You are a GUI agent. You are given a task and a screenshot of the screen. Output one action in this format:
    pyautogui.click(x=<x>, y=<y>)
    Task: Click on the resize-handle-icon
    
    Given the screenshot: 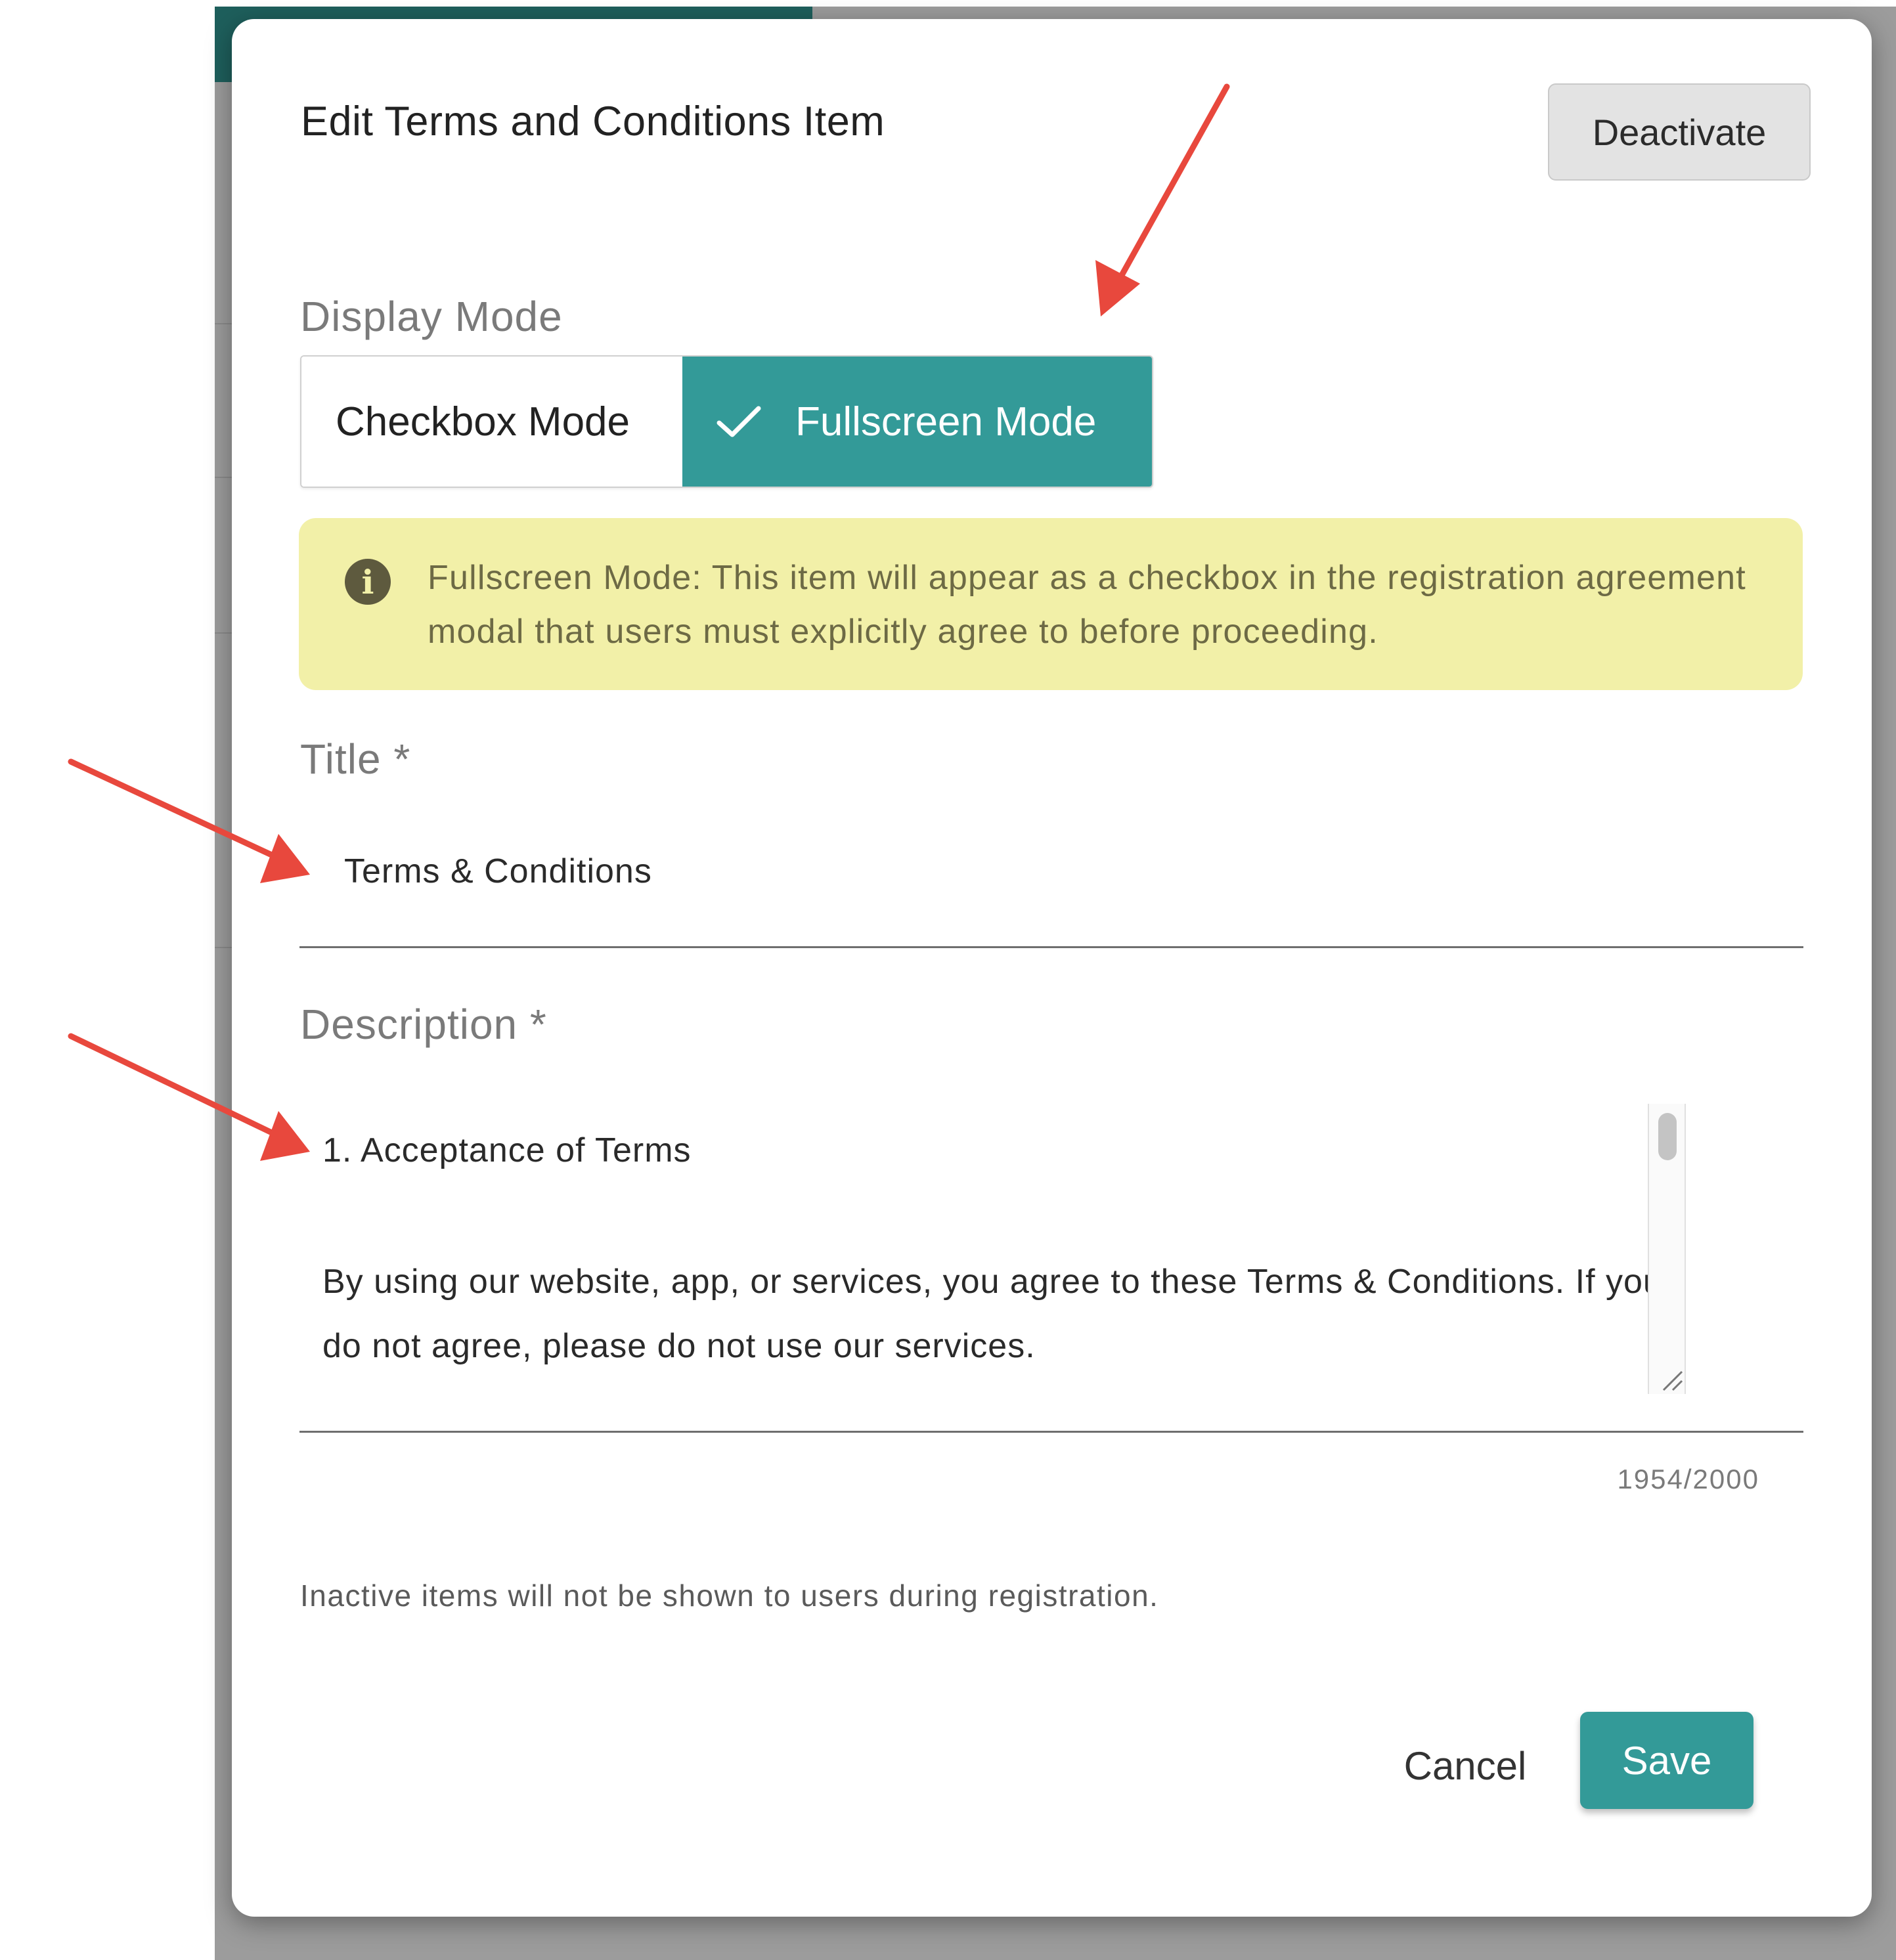 What is the action you would take?
    pyautogui.click(x=1667, y=1375)
    